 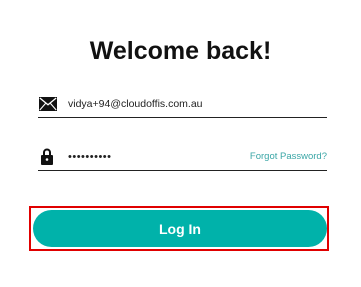 I want to click on password-input, so click(x=148, y=157).